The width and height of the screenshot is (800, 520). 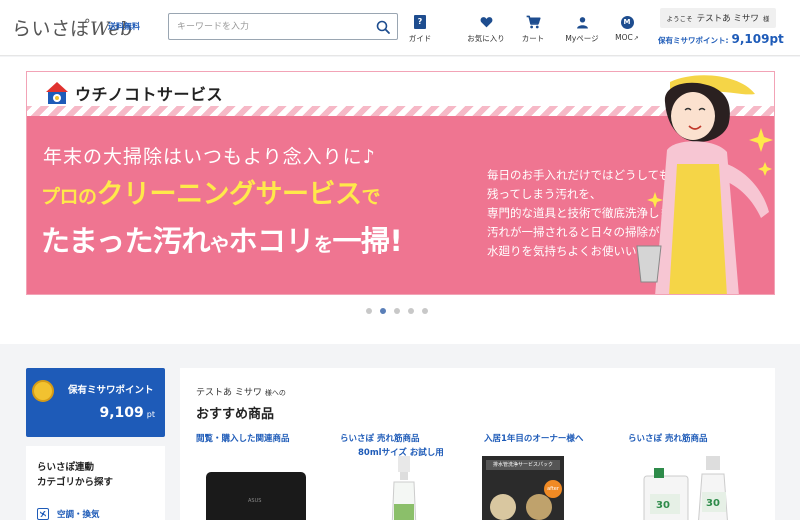 I want to click on header-points-label: 保有ミサワポイント:, so click(x=693, y=40).